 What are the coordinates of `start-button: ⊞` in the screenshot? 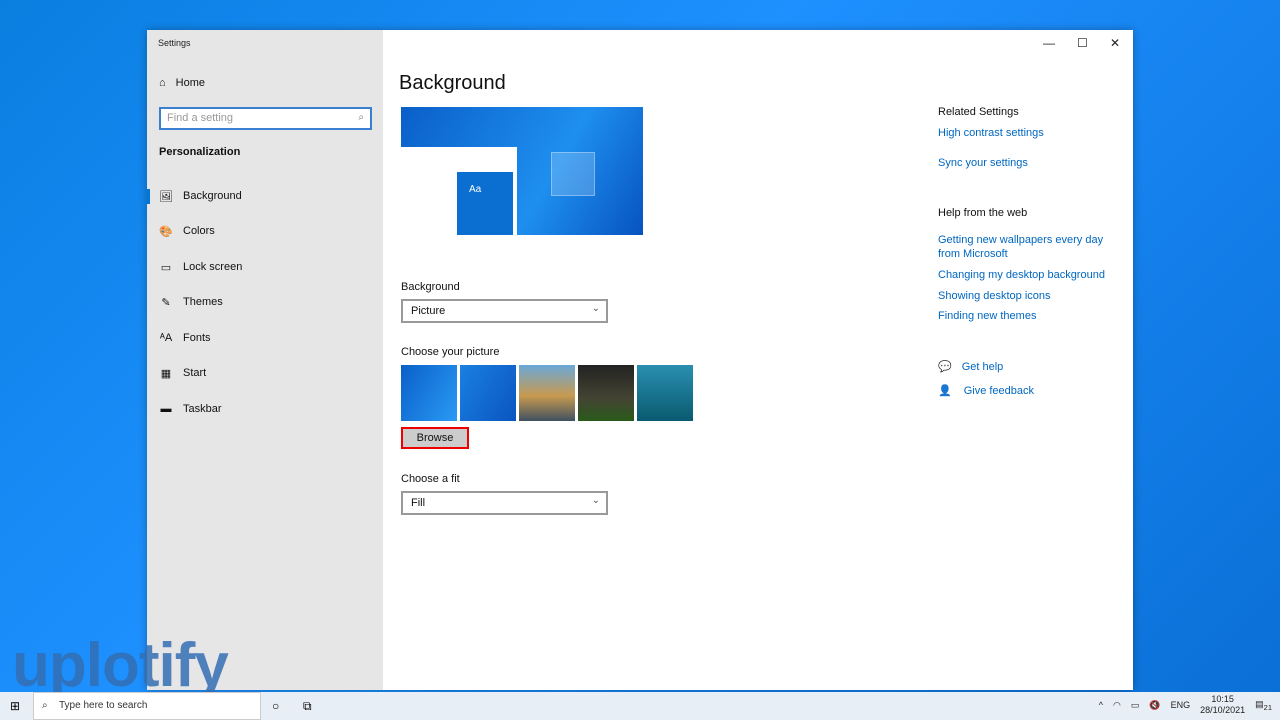 It's located at (15, 706).